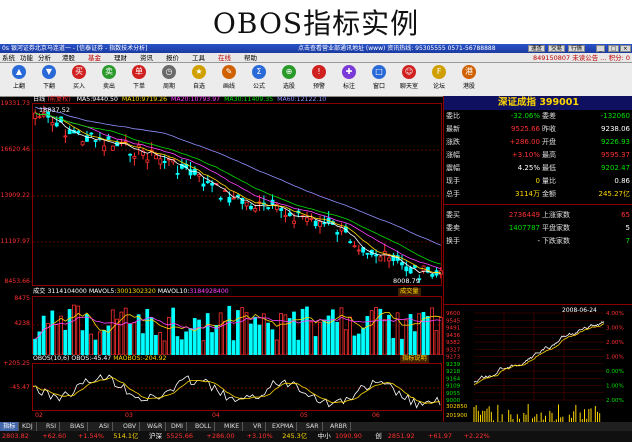  I want to click on toolbar-button-4: 单下单, so click(139, 80).